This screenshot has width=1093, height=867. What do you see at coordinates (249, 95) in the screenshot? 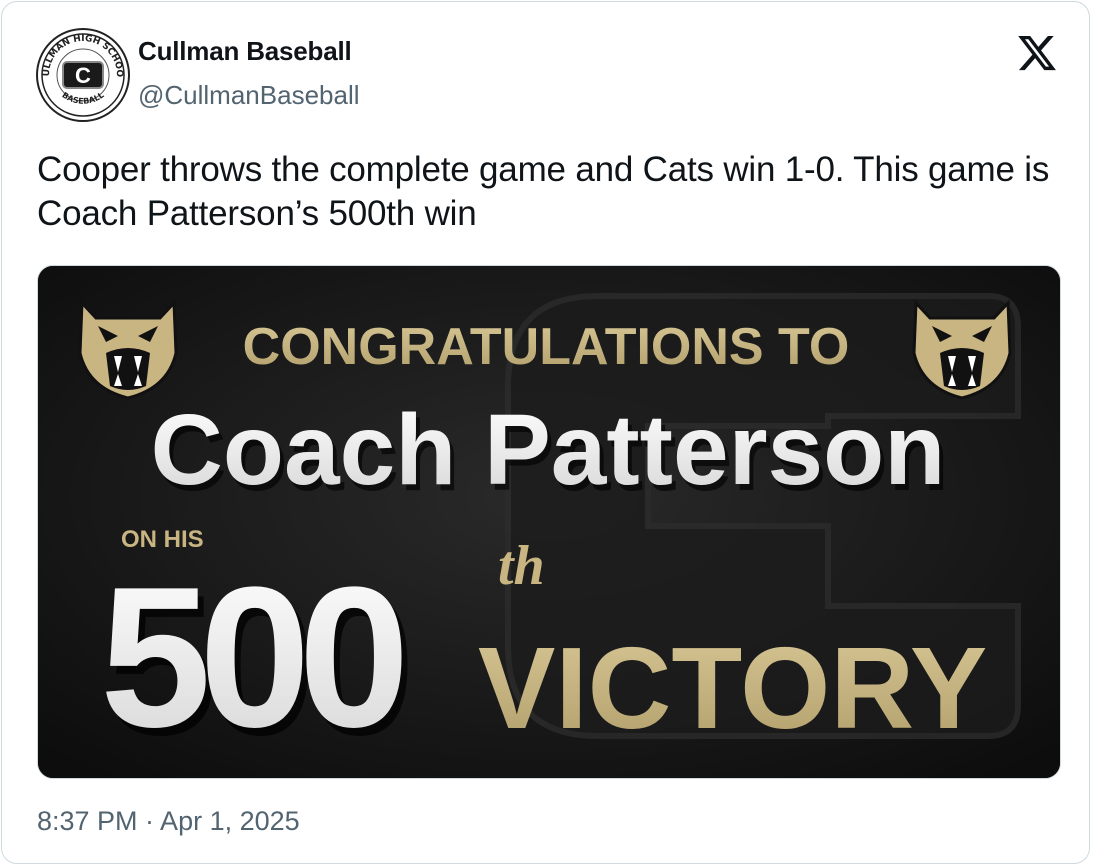
I see `account-handle: @CullmanBaseball` at bounding box center [249, 95].